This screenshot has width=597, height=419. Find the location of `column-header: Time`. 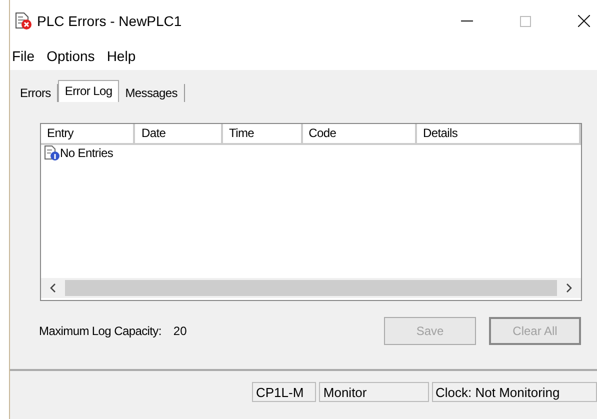

column-header: Time is located at coordinates (263, 133).